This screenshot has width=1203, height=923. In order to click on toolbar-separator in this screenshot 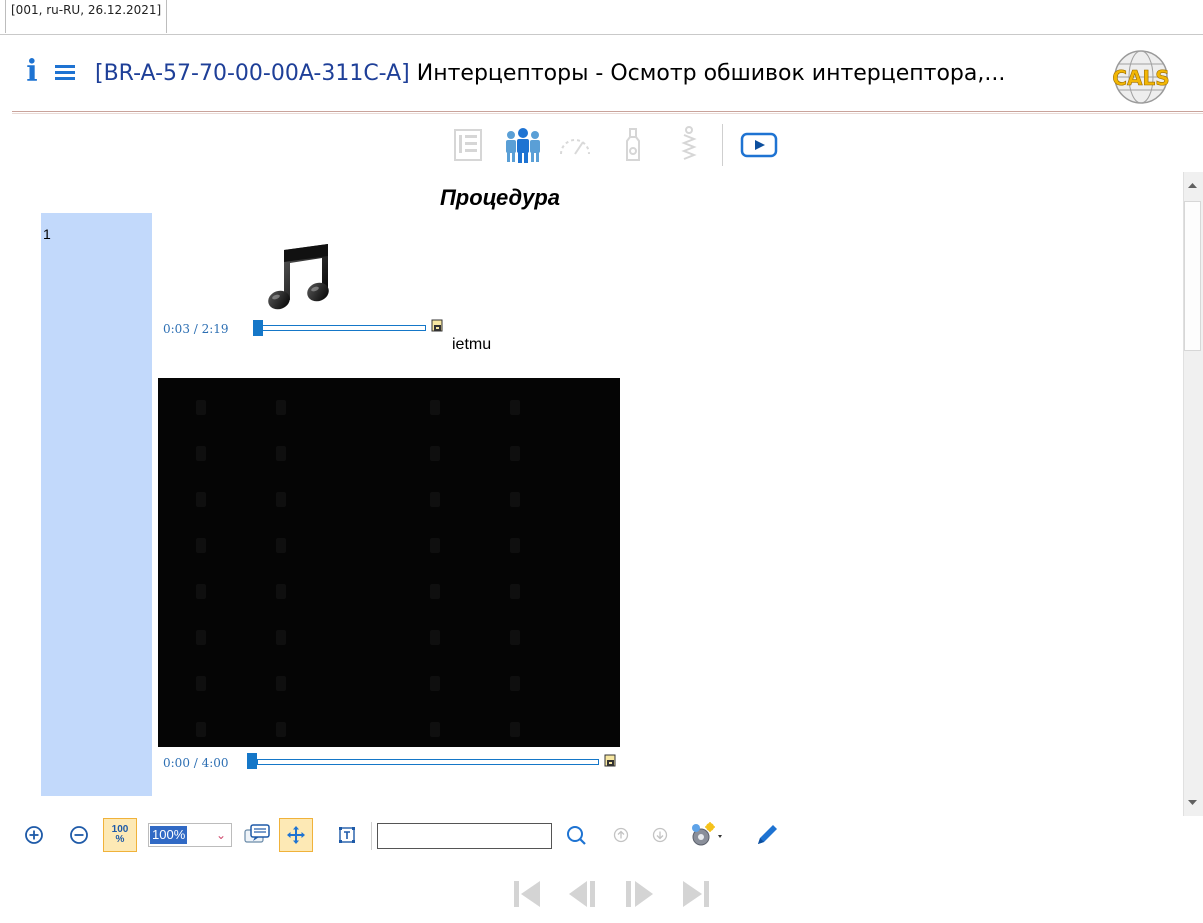, I will do `click(371, 836)`.